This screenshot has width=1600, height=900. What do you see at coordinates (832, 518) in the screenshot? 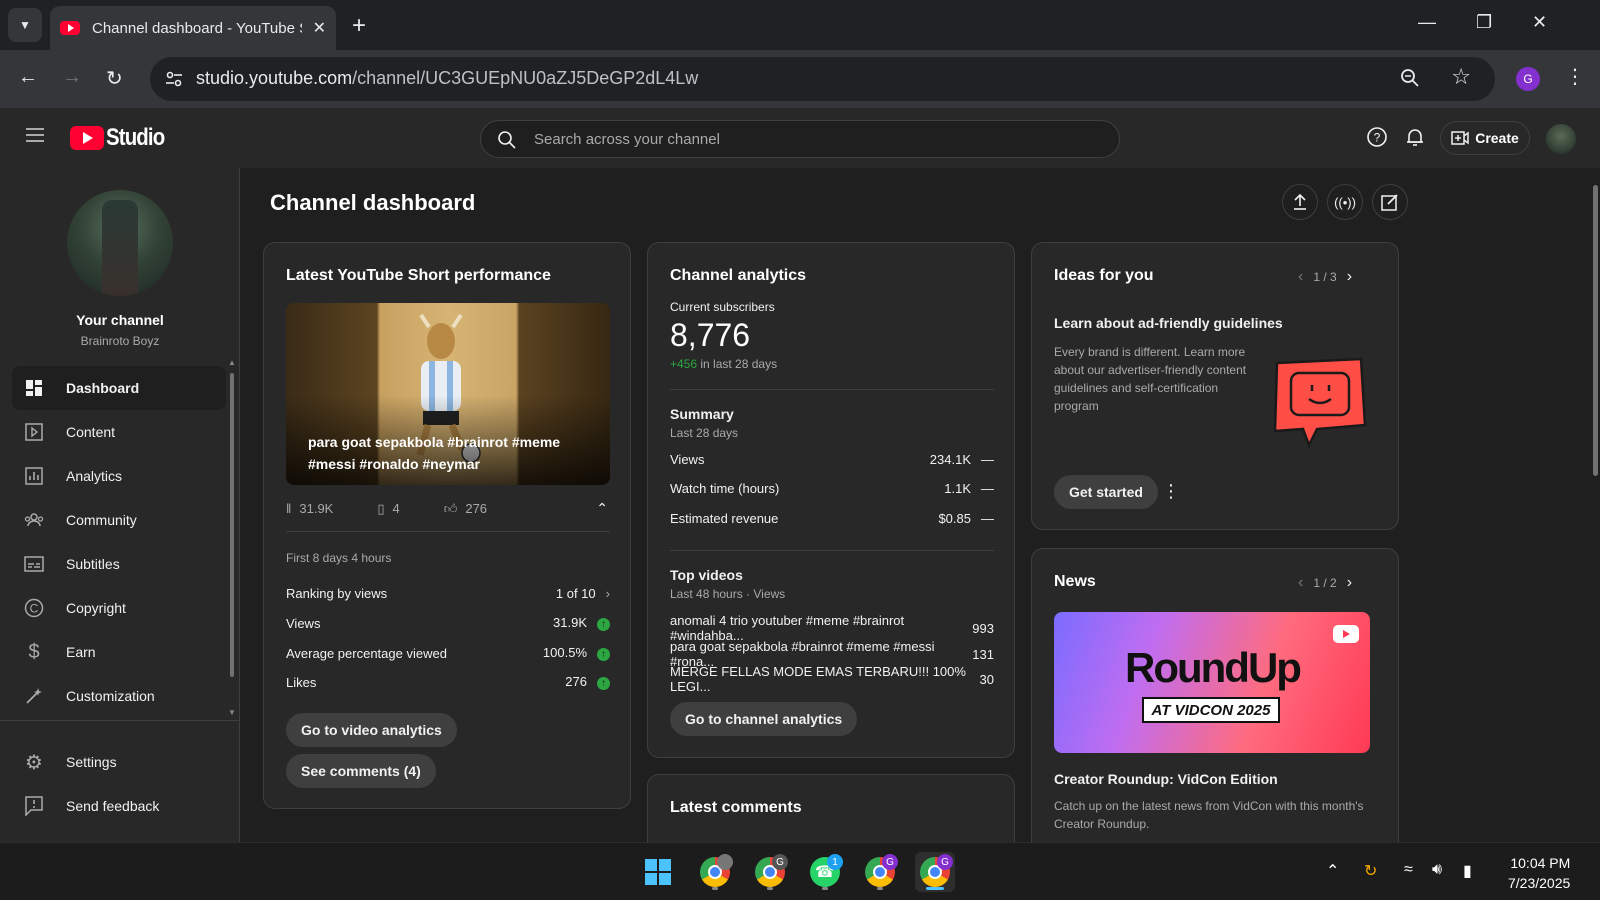
I see `summary-row: Estimated revenue $0.85 —` at bounding box center [832, 518].